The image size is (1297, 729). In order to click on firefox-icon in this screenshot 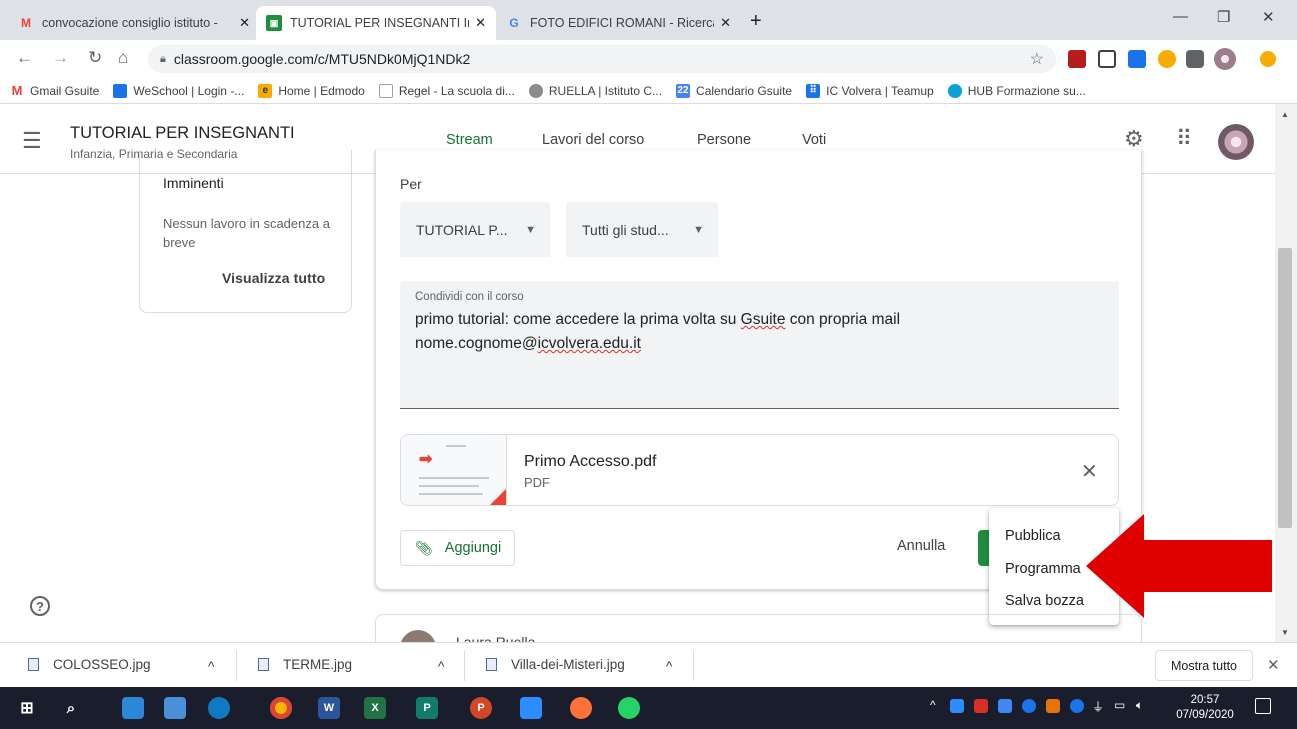, I will do `click(581, 708)`.